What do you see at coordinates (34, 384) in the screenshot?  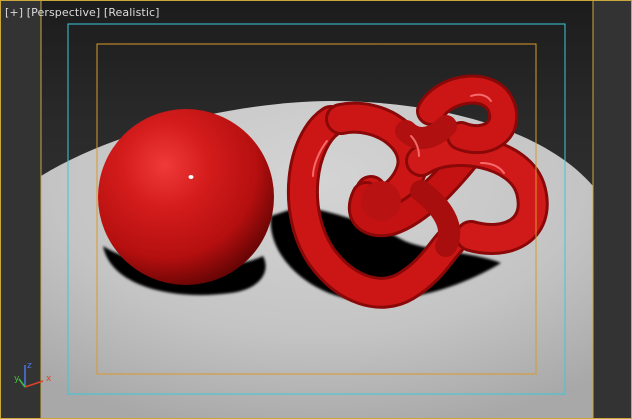 I see `x-axis-line` at bounding box center [34, 384].